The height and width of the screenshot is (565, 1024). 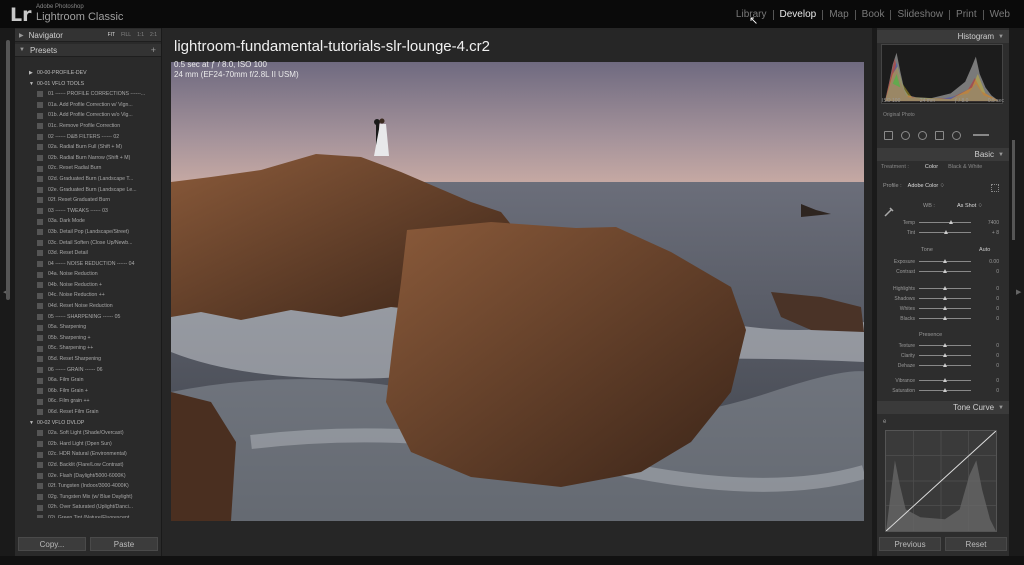 What do you see at coordinates (88, 401) in the screenshot?
I see `preset-item: 06c. Film grain ++` at bounding box center [88, 401].